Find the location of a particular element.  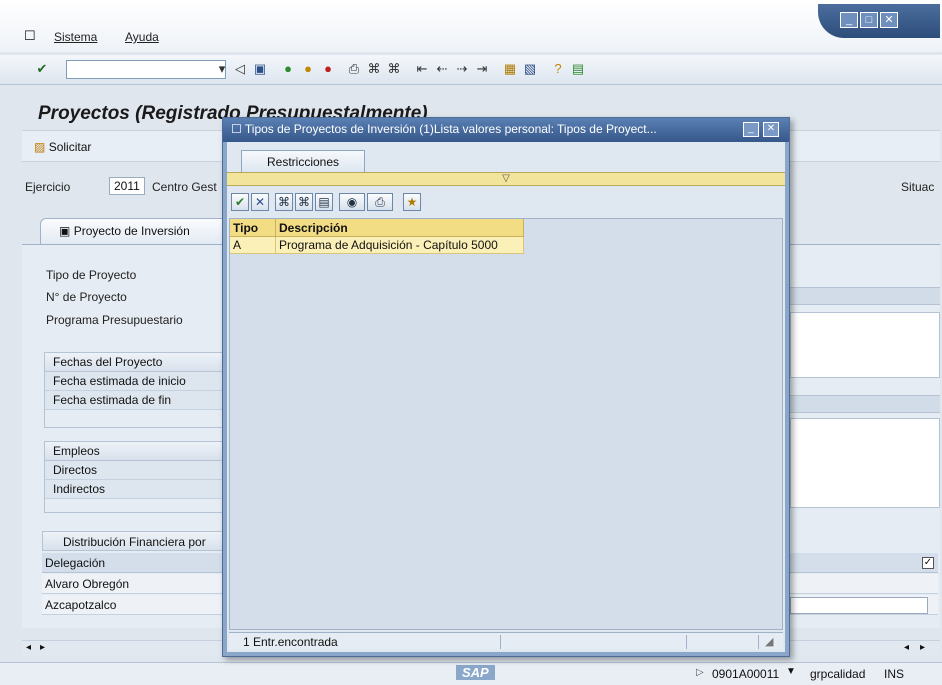

view-icon: ◉ is located at coordinates (352, 202).